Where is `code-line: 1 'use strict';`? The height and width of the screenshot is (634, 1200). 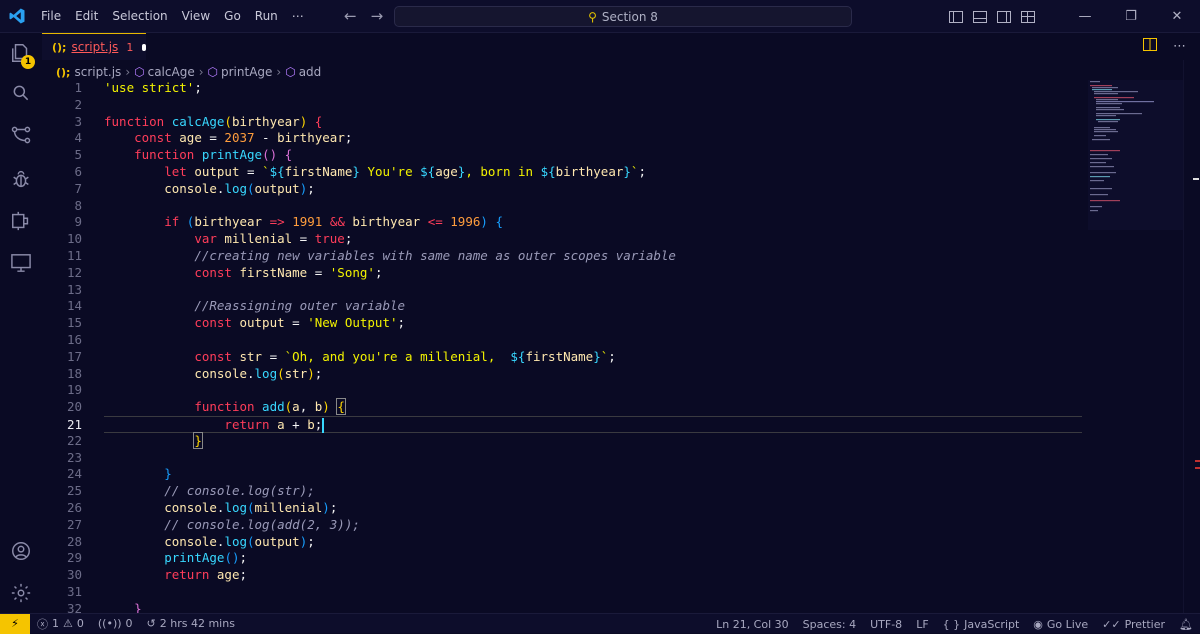 code-line: 1 'use strict'; is located at coordinates (562, 88).